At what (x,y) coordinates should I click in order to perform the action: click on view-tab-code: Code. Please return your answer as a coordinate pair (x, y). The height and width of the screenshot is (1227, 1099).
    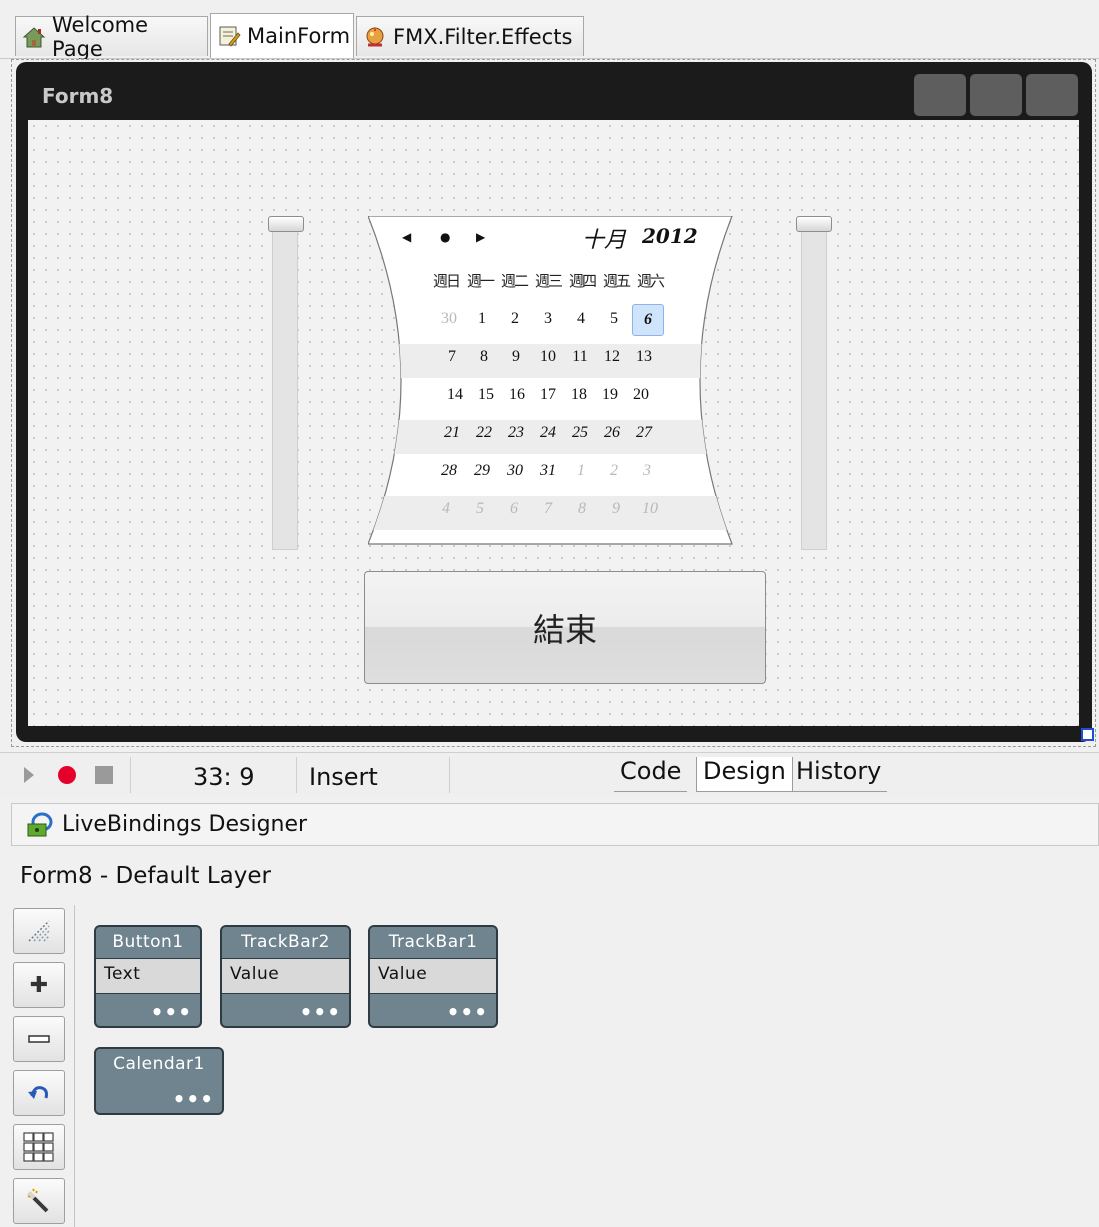
    Looking at the image, I should click on (651, 774).